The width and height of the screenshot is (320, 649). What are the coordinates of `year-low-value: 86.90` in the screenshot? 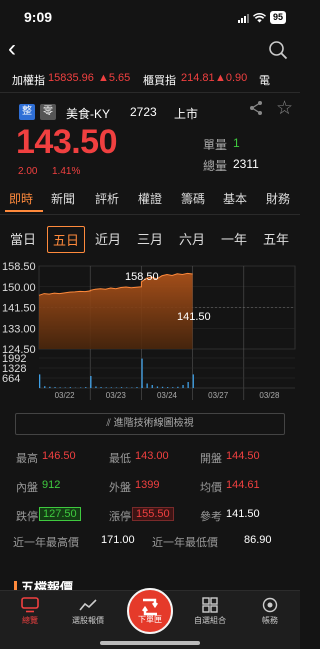 It's located at (258, 540).